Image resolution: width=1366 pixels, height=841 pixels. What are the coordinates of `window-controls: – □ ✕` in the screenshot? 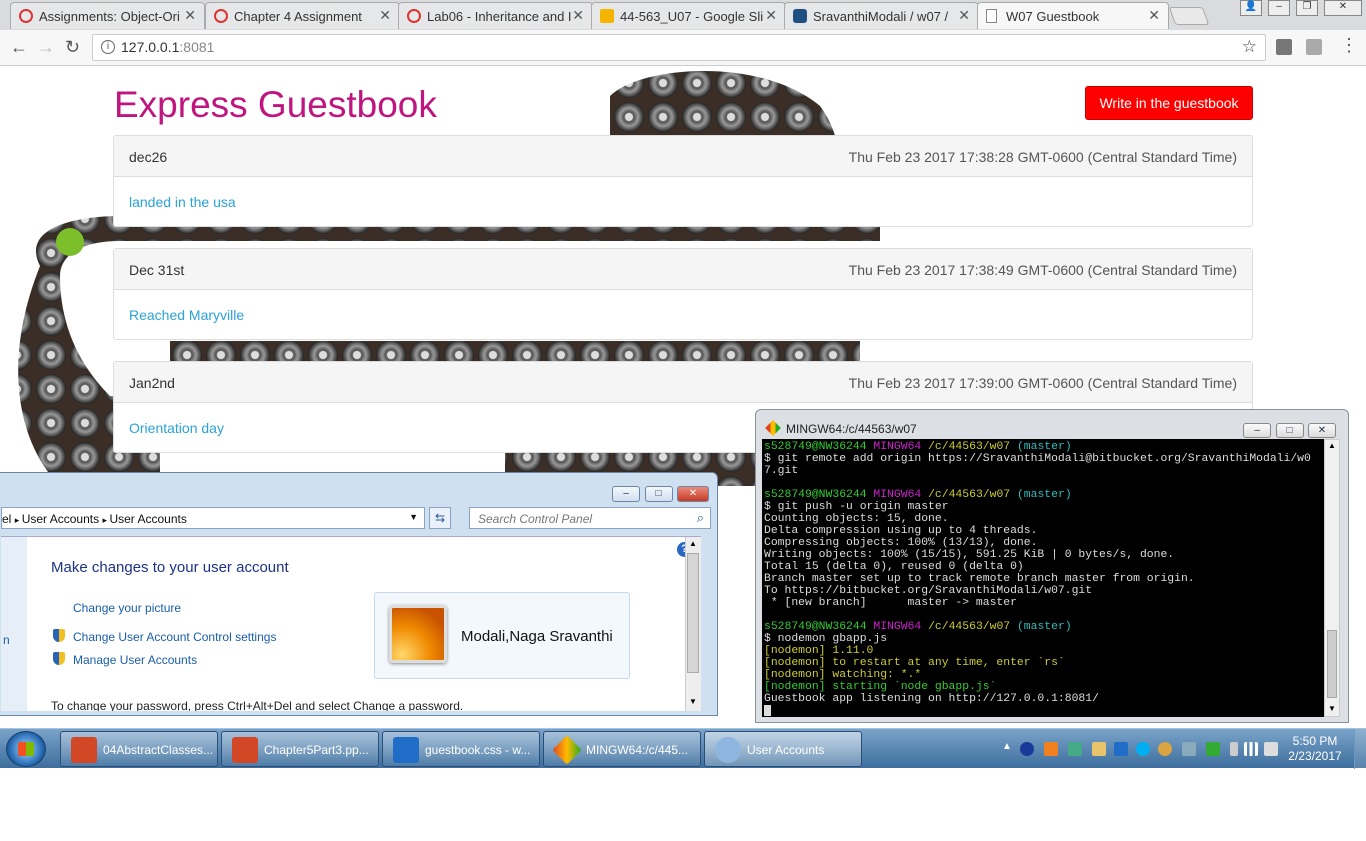 It's located at (1289, 429).